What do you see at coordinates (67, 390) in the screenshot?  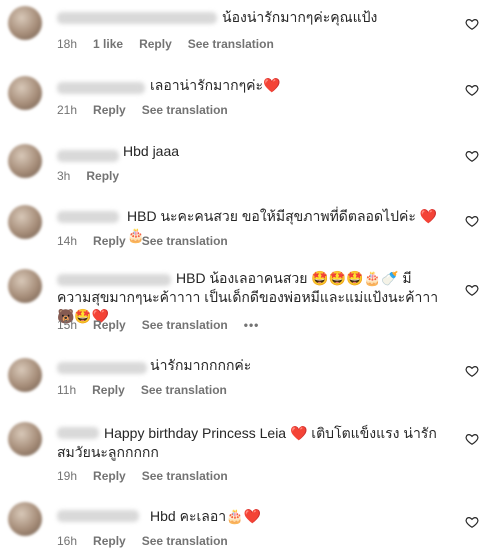 I see `comment-time: 11h` at bounding box center [67, 390].